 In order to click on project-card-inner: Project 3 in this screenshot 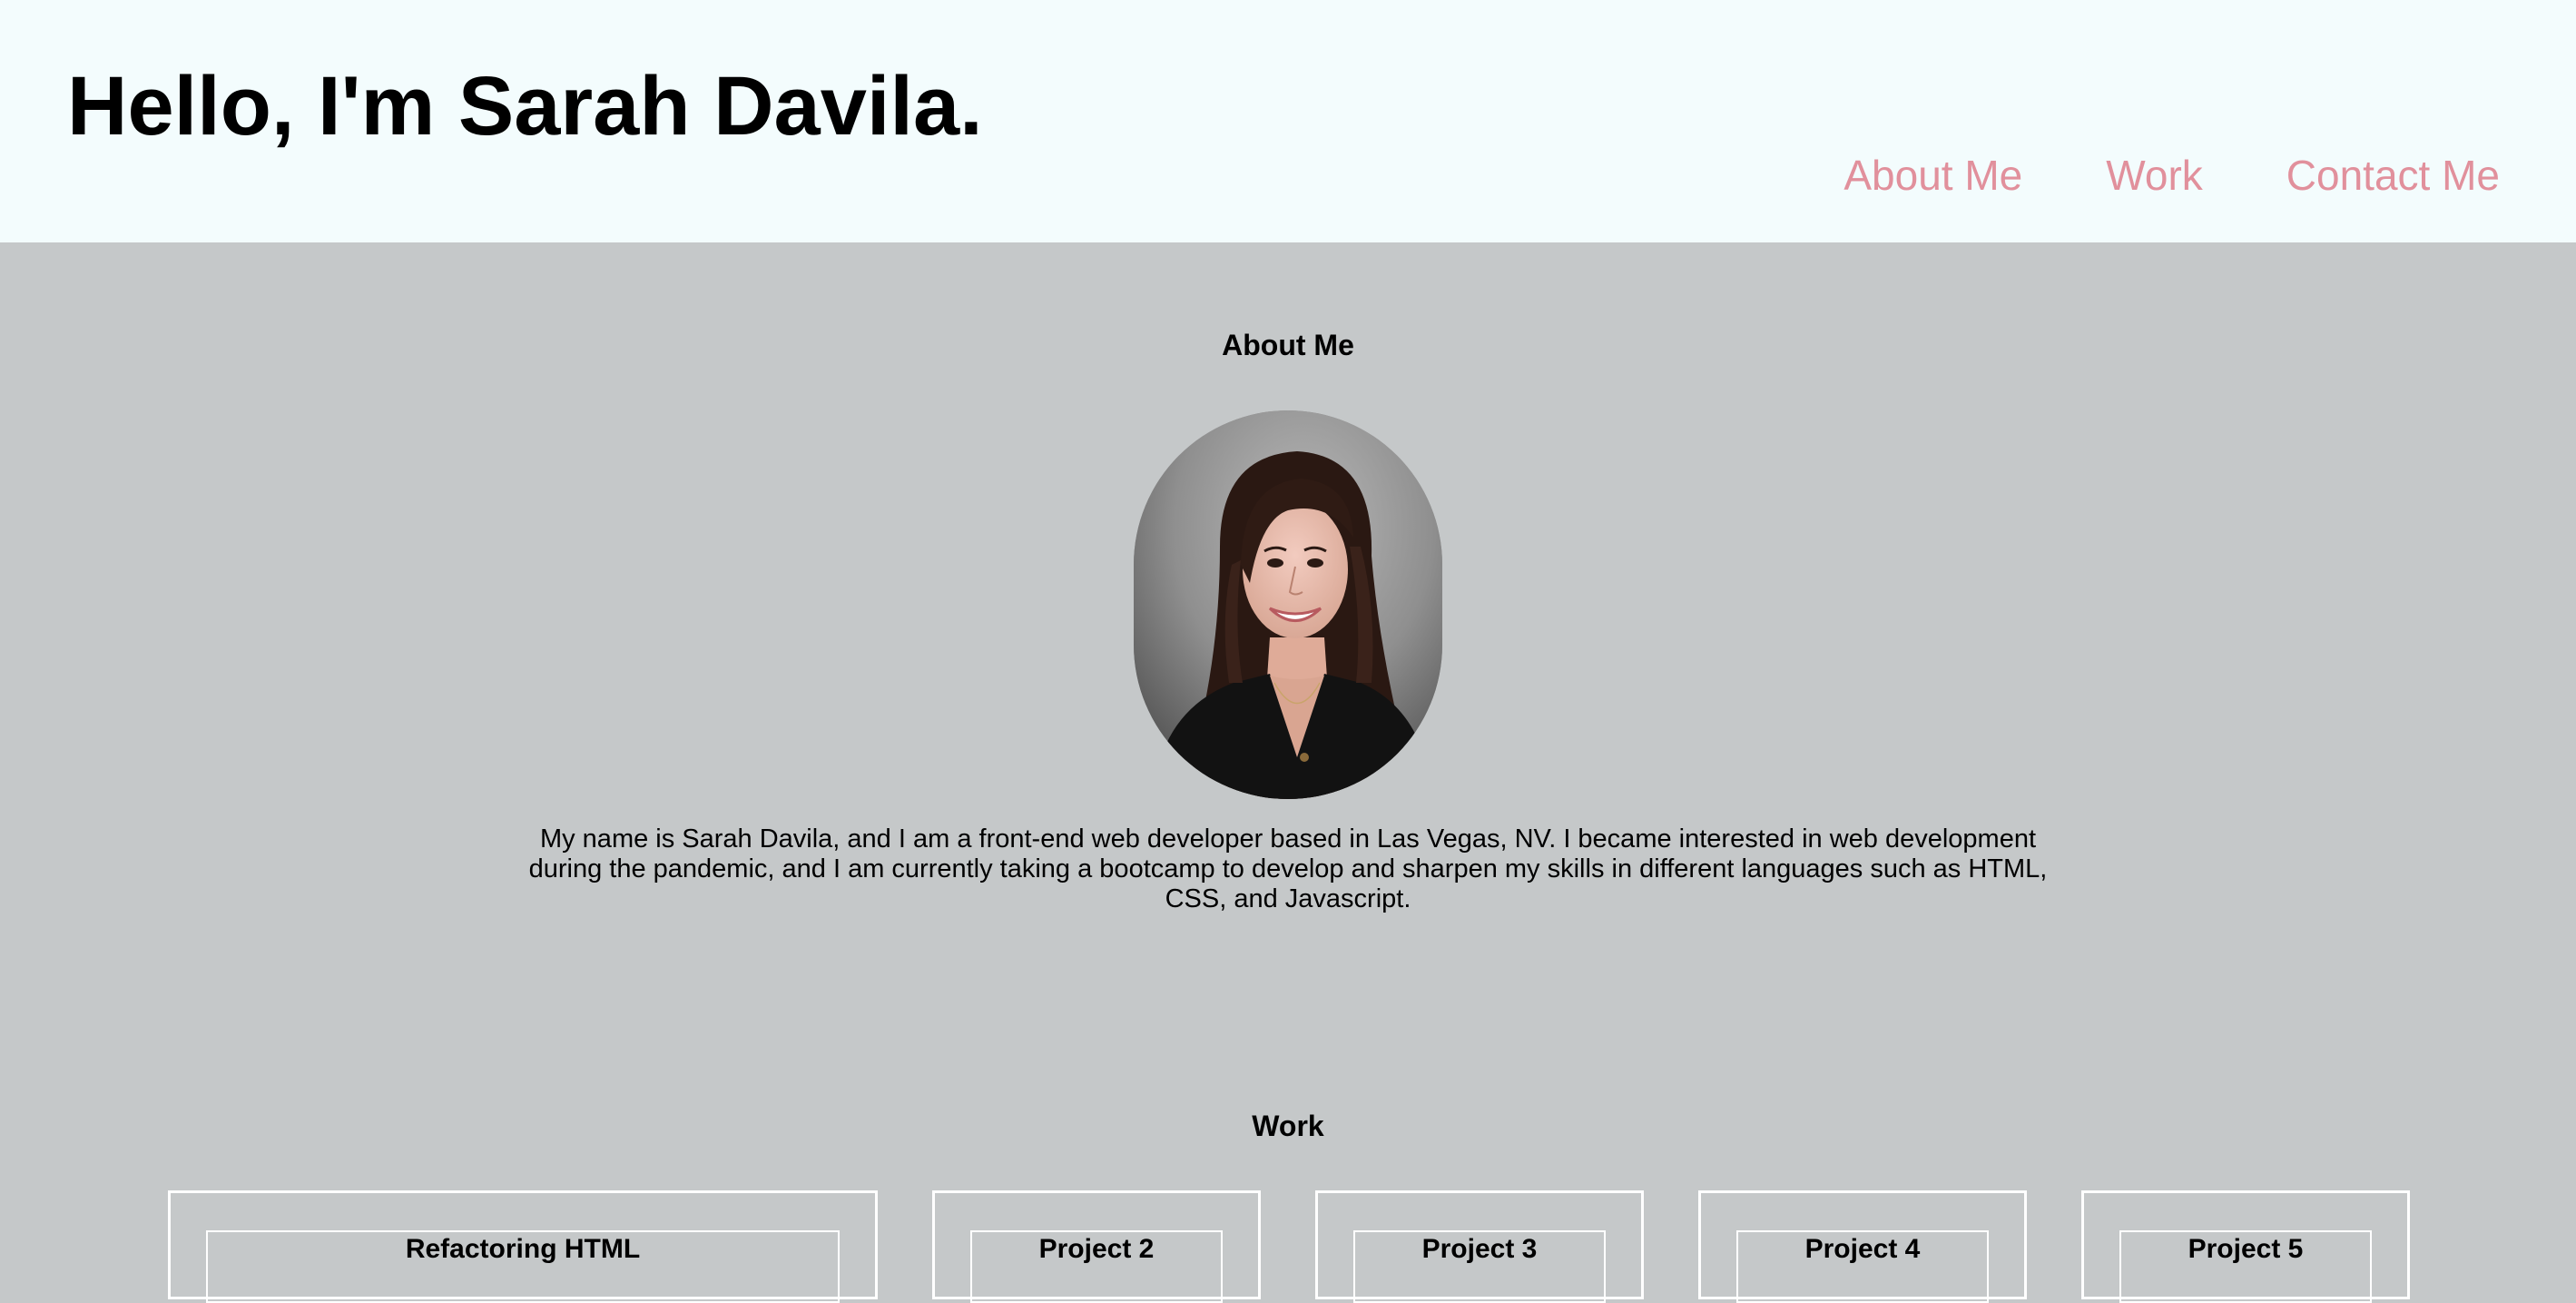, I will do `click(1479, 1266)`.